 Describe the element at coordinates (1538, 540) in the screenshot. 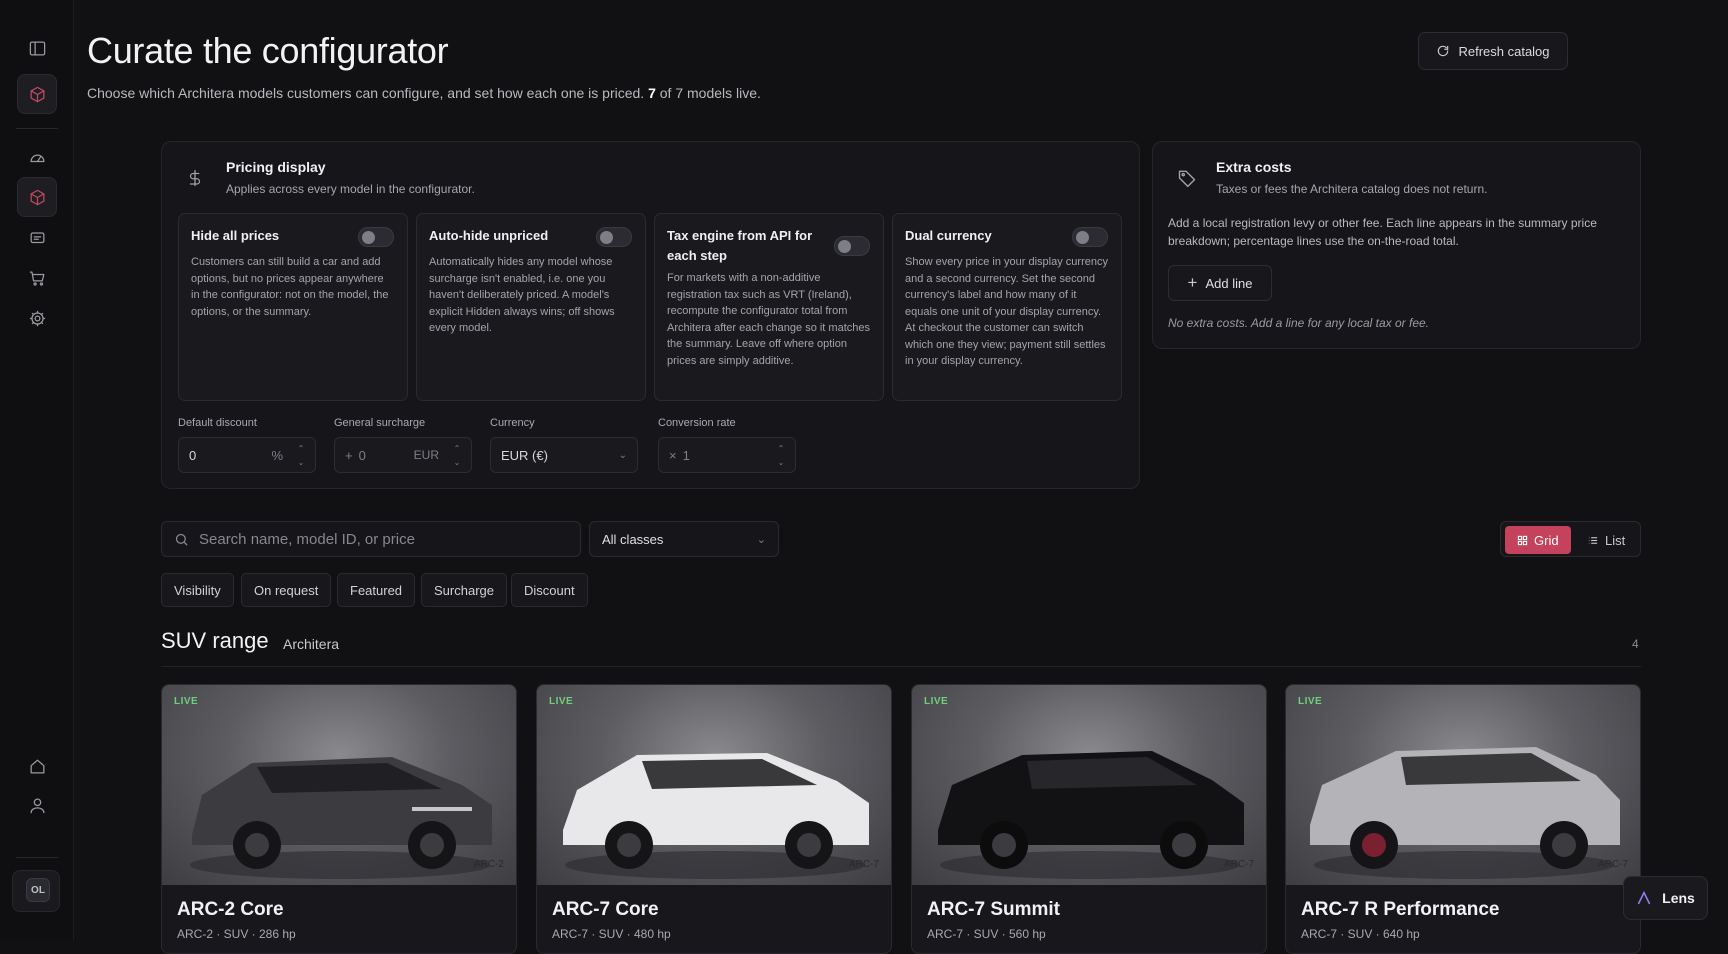

I see `grid-view-button: Grid` at that location.